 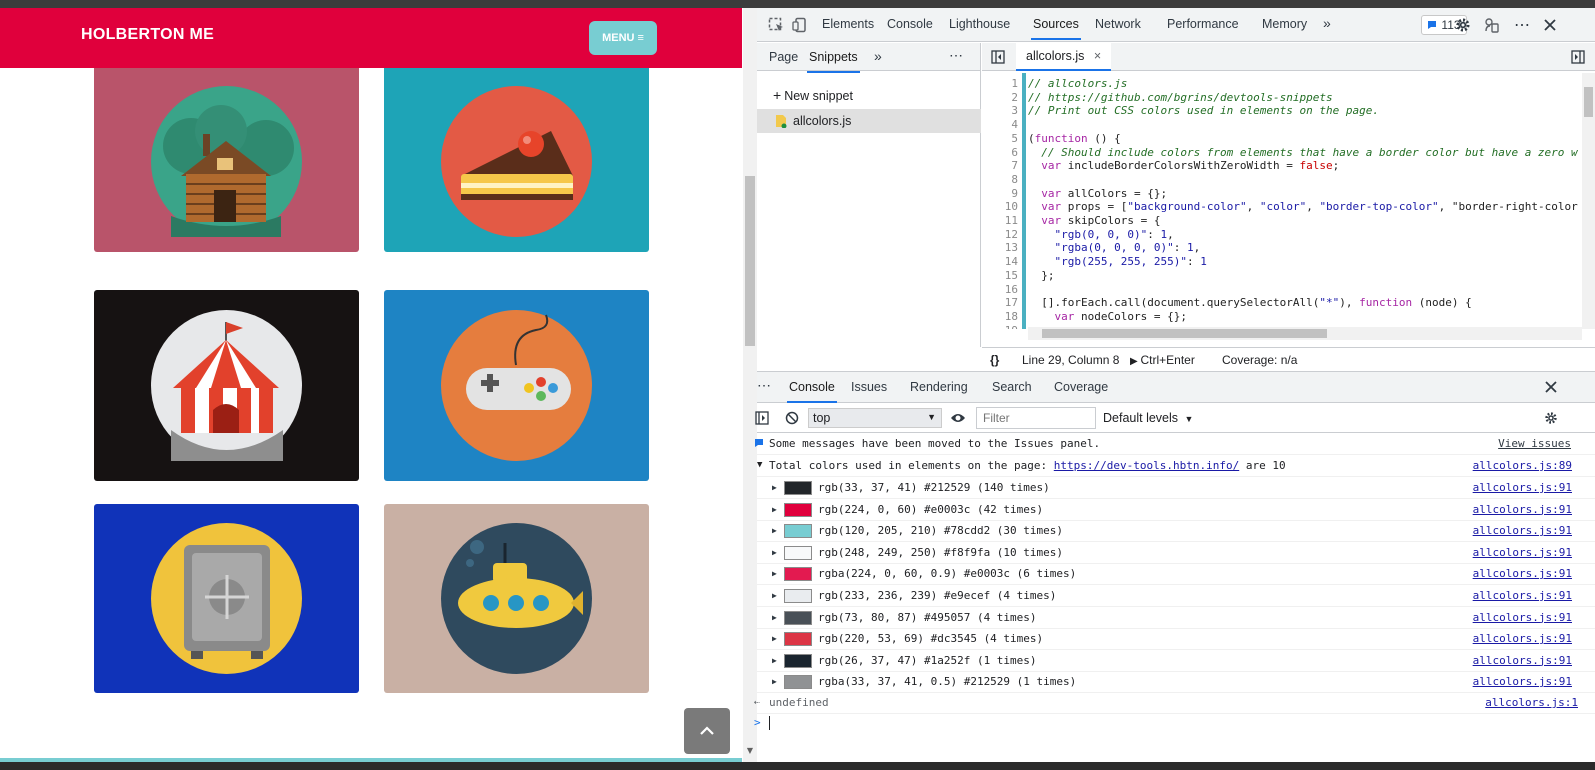 What do you see at coordinates (1305, 333) in the screenshot?
I see `editor-horizontal-scrollbar` at bounding box center [1305, 333].